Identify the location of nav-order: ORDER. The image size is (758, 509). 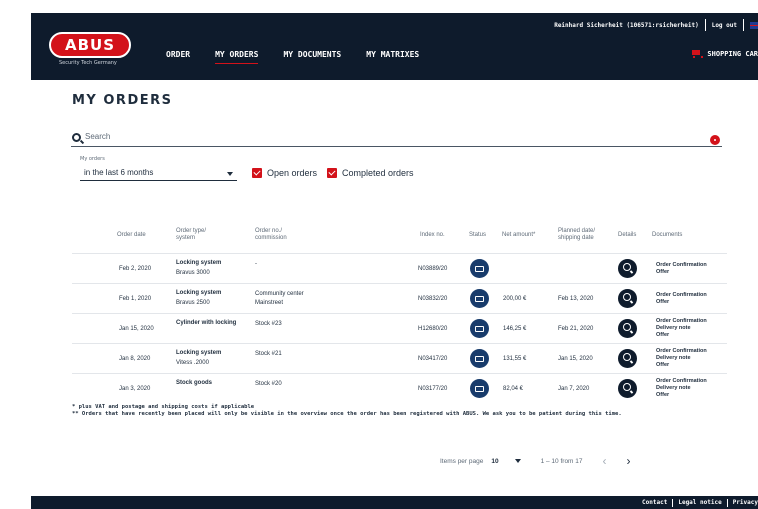
(178, 57).